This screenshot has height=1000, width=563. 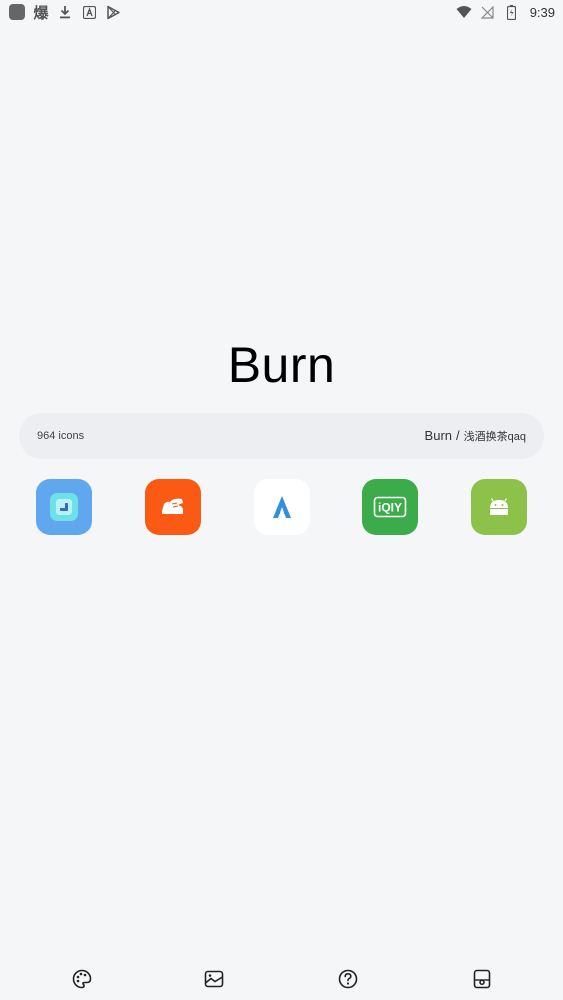 I want to click on bottom-nav, so click(x=281, y=979).